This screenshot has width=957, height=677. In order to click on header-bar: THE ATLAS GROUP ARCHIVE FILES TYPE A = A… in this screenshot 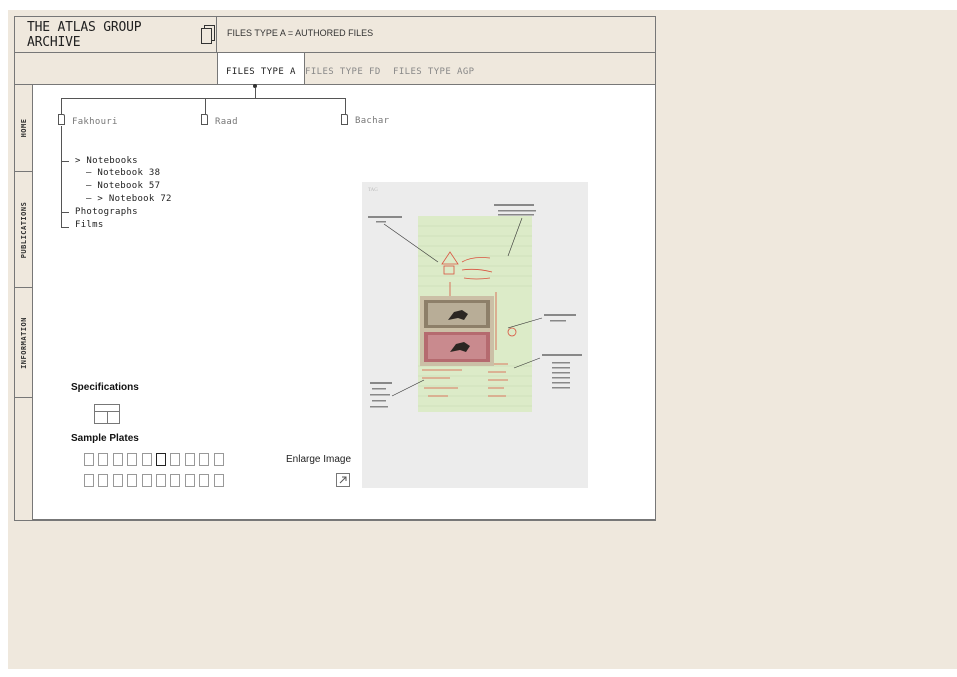, I will do `click(335, 35)`.